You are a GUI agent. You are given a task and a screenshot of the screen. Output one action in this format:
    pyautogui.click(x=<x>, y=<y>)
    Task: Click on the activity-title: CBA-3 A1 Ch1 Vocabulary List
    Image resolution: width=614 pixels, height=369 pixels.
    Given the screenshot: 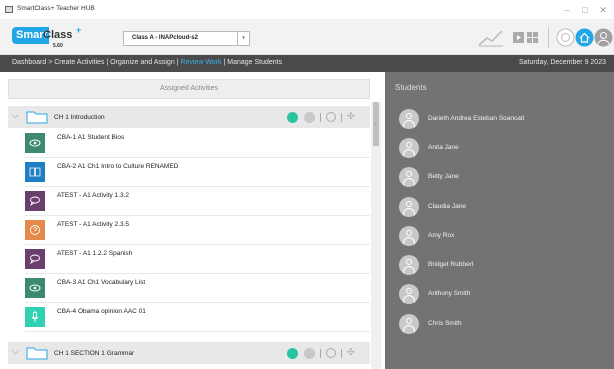 What is the action you would take?
    pyautogui.click(x=101, y=282)
    